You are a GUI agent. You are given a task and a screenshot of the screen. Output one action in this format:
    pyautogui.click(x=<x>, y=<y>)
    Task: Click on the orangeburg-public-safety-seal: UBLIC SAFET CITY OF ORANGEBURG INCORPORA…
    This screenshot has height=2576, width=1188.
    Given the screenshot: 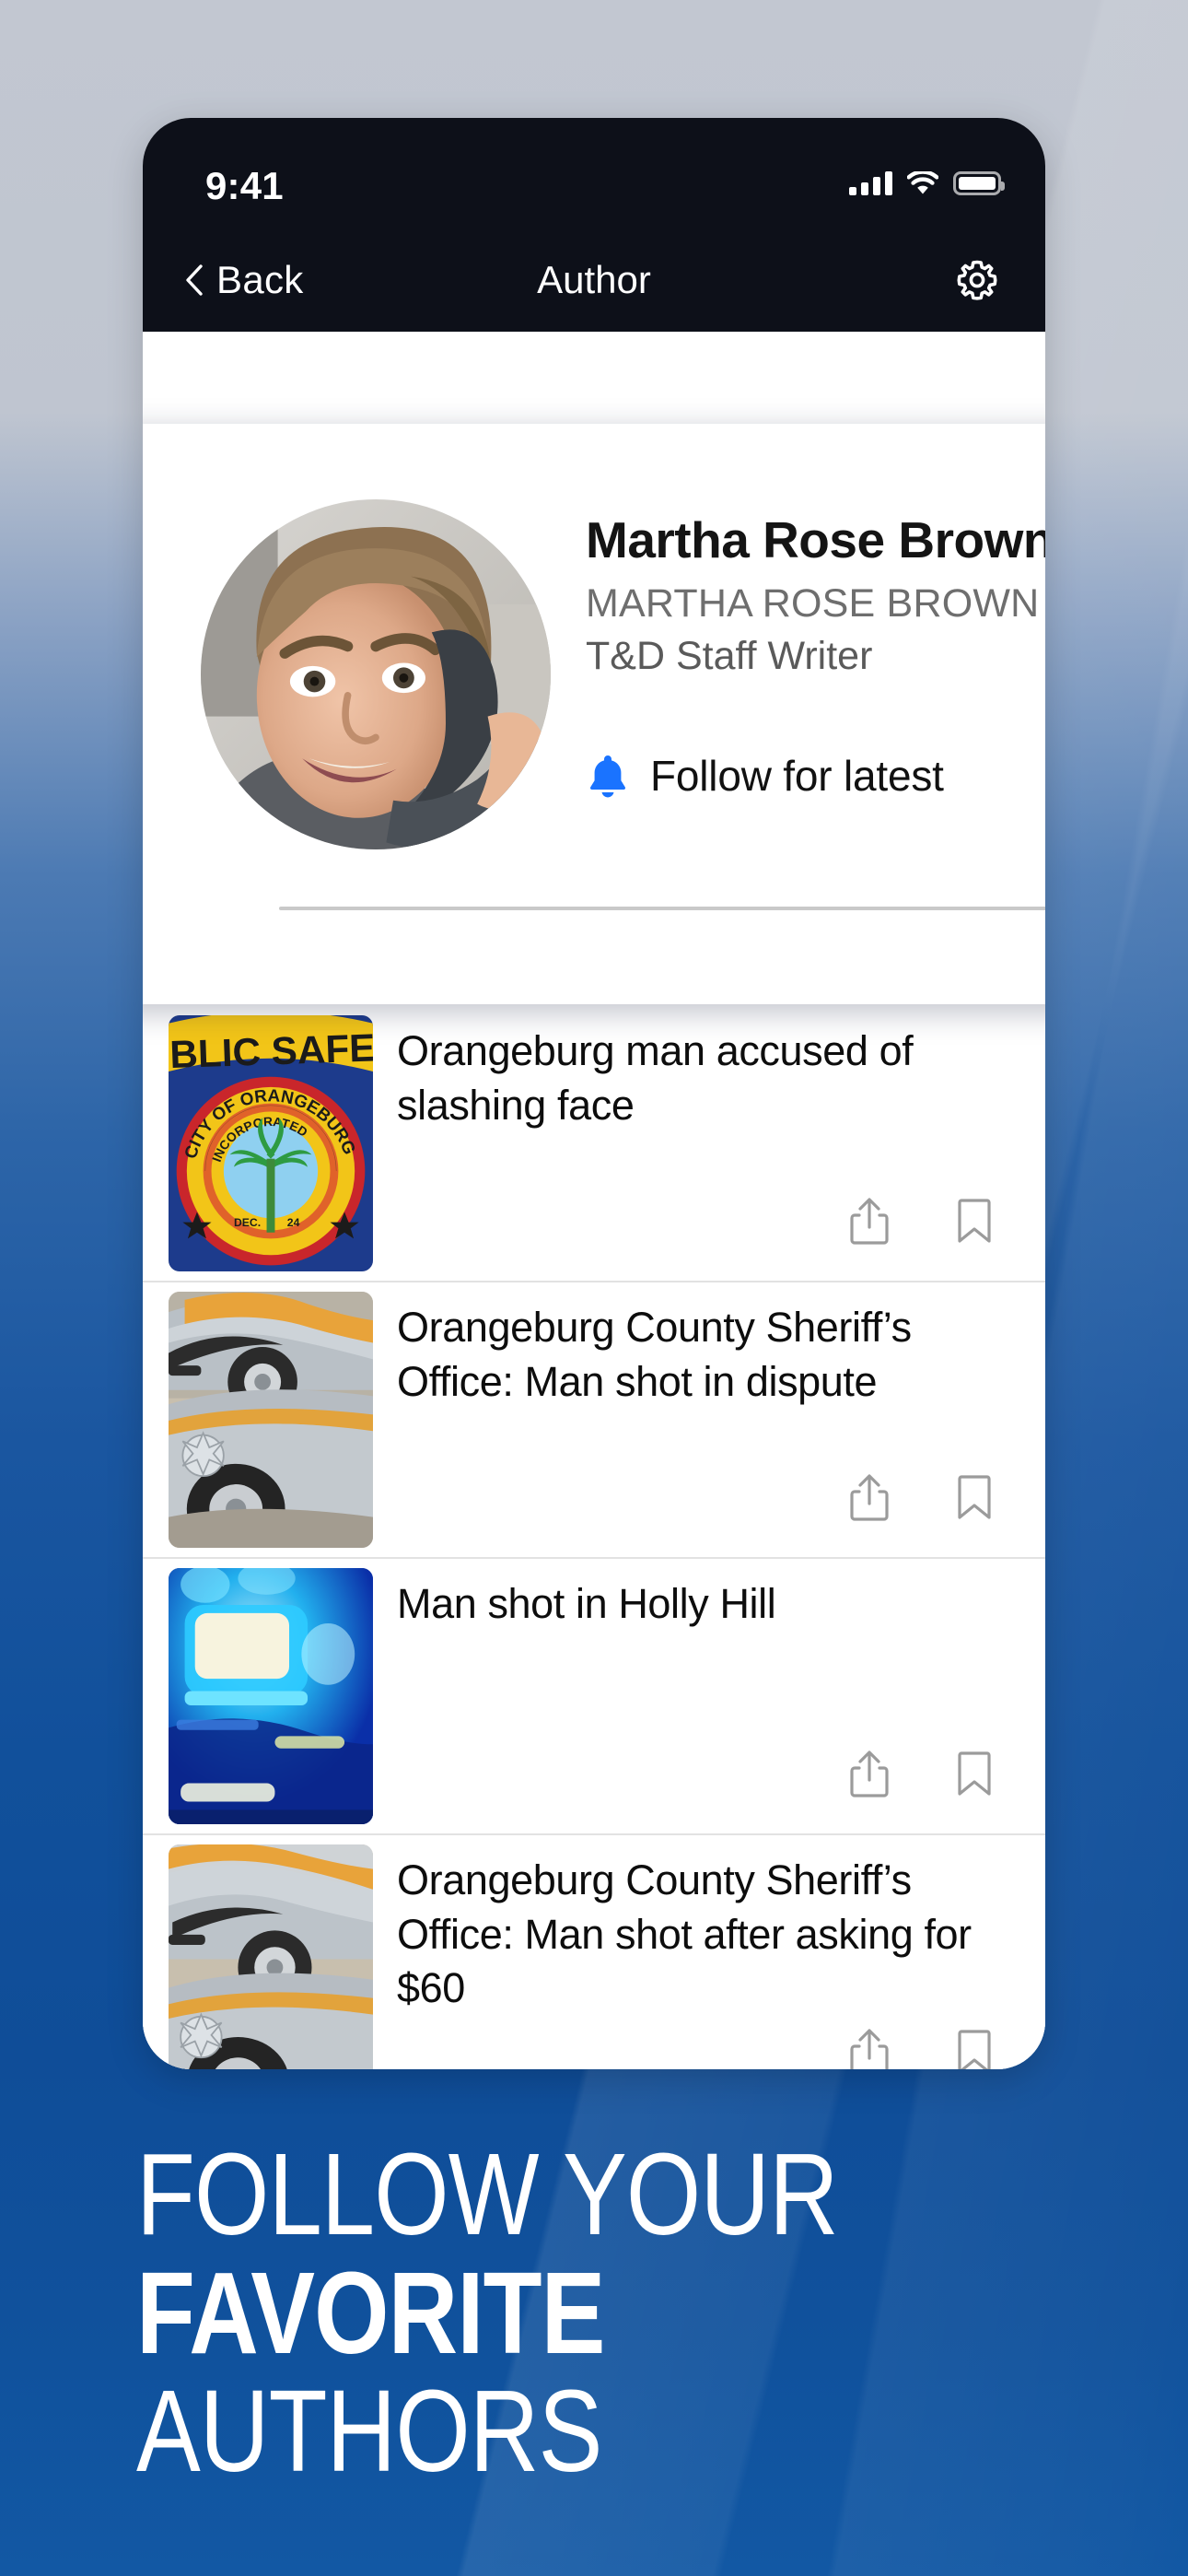 What is the action you would take?
    pyautogui.click(x=271, y=1143)
    